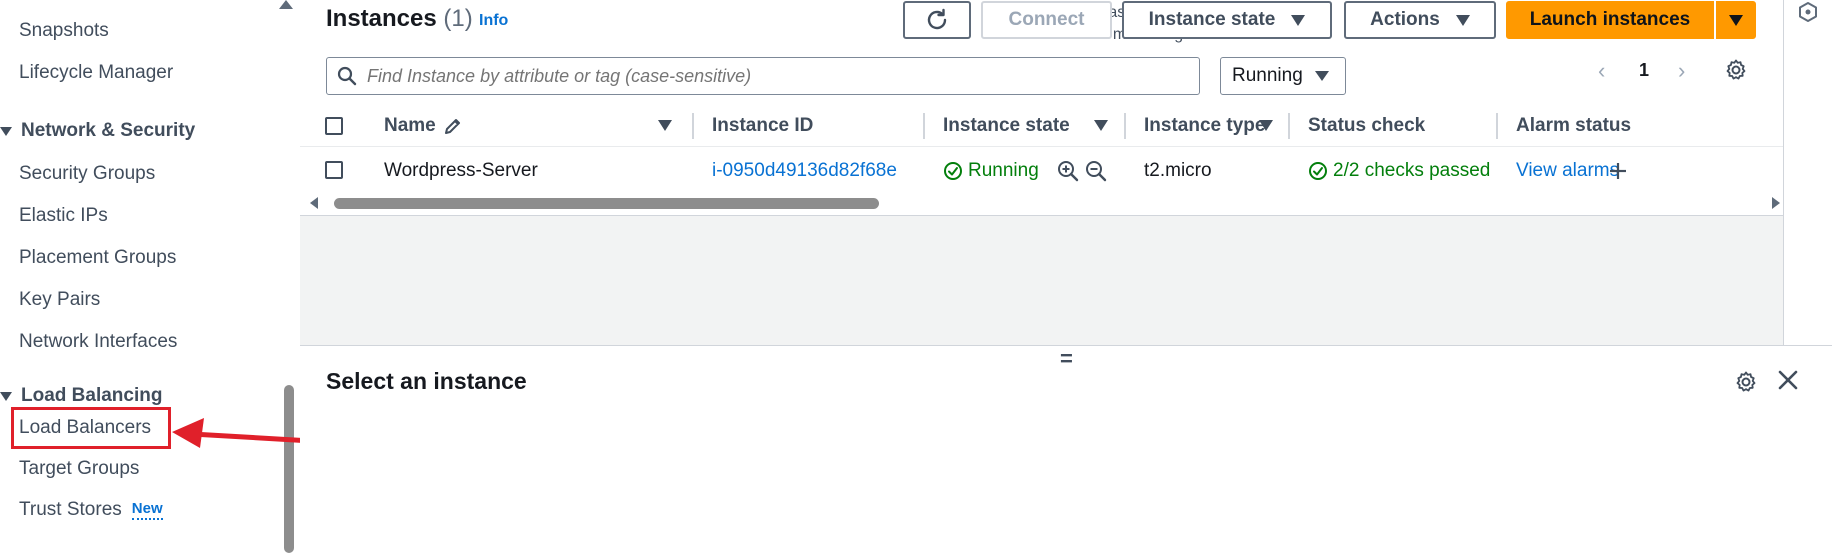 The image size is (1832, 553). I want to click on sidebar-item-placement-groups: Placement Groups, so click(97, 258).